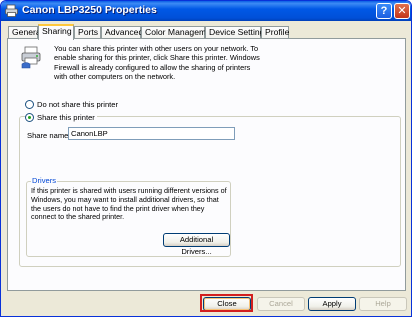  I want to click on cancel-button: Cancel, so click(281, 304).